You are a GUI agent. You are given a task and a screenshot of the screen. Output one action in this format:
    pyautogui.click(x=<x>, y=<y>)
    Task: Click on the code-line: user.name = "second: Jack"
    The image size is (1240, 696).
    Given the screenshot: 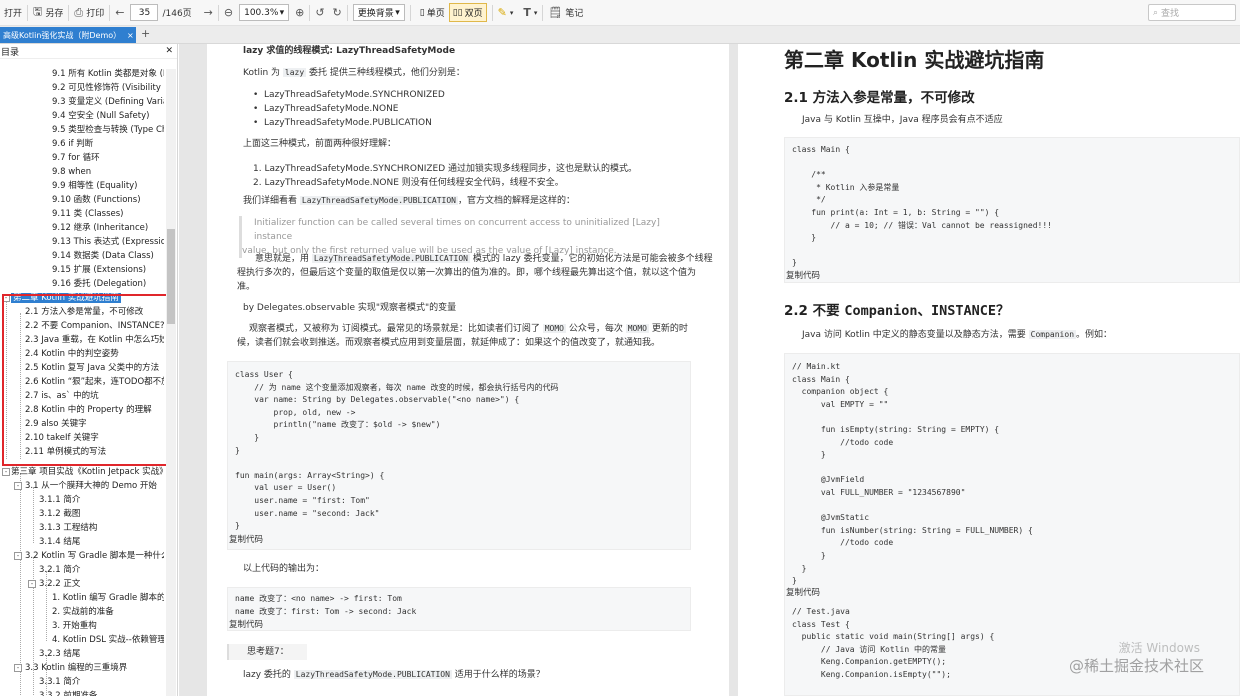 What is the action you would take?
    pyautogui.click(x=307, y=513)
    